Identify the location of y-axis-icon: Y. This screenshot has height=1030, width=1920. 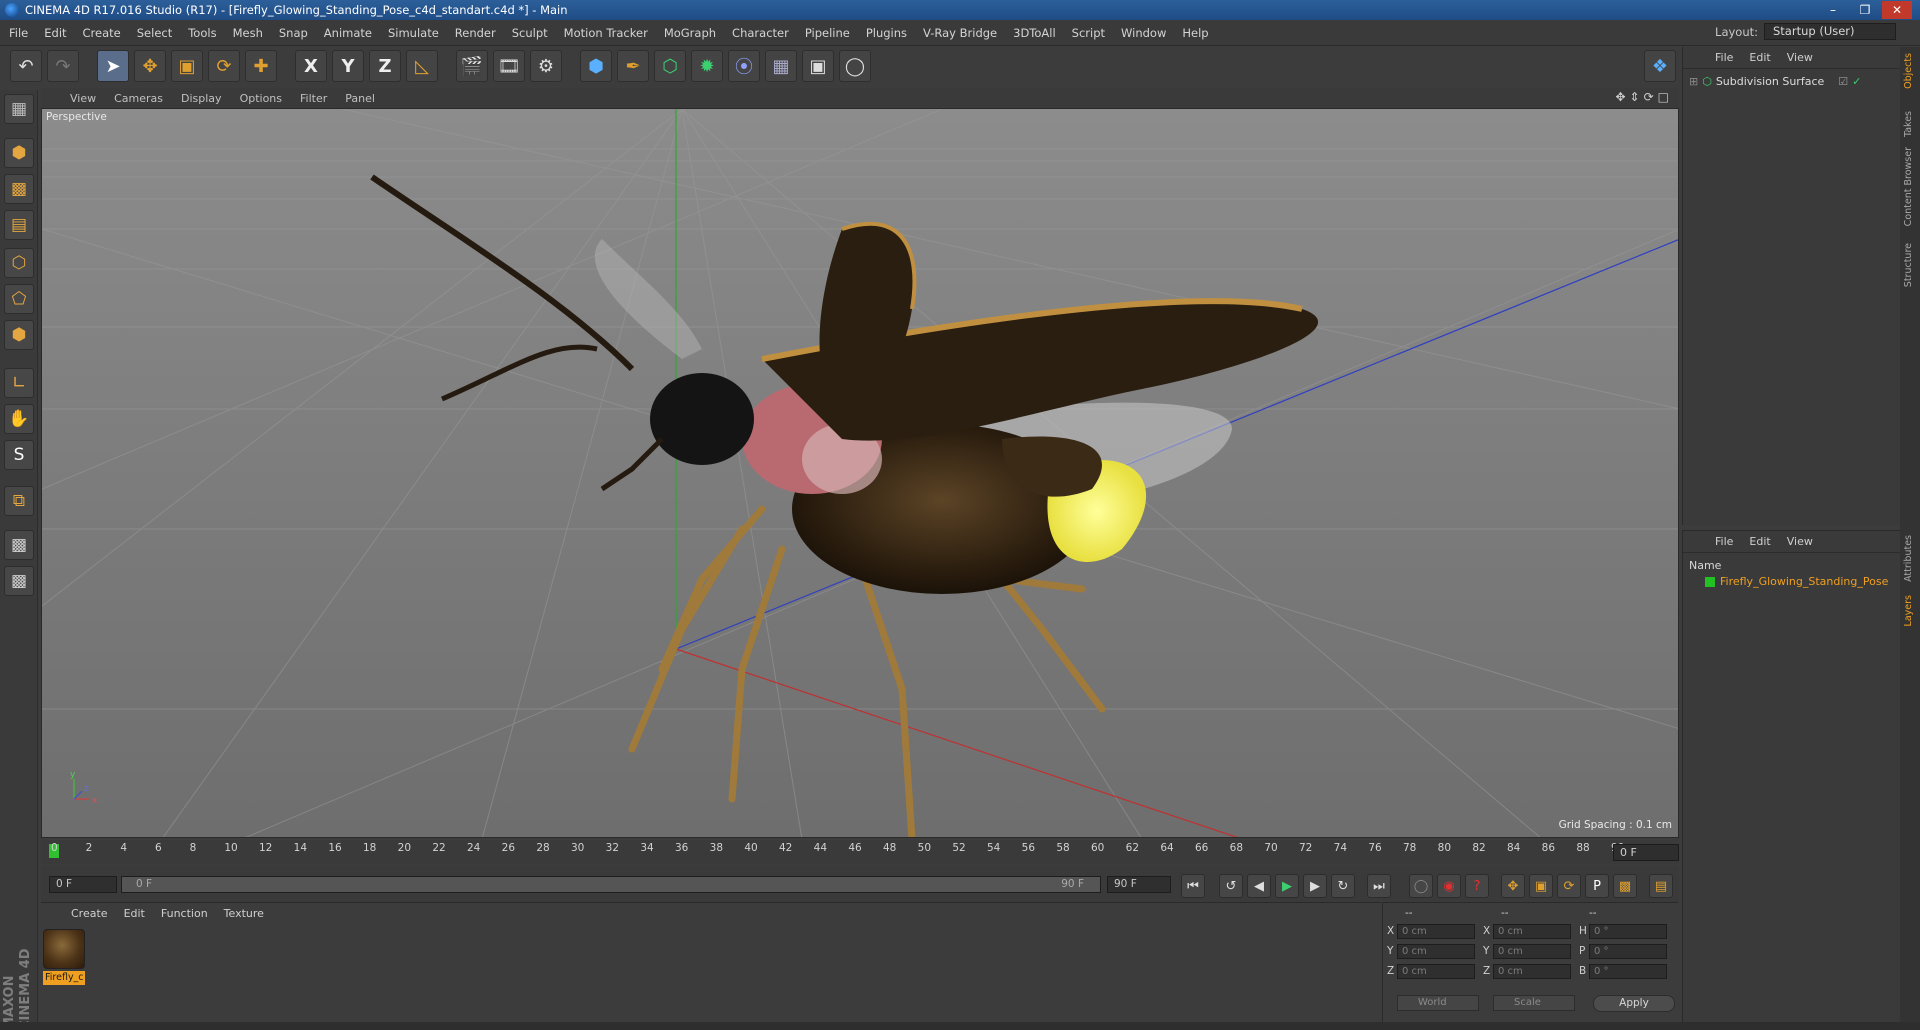
(348, 66).